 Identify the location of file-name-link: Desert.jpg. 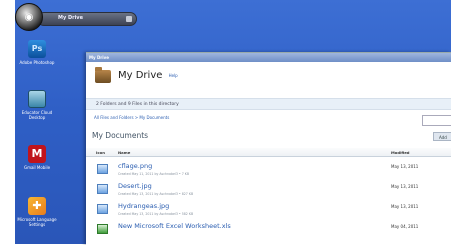
(135, 186).